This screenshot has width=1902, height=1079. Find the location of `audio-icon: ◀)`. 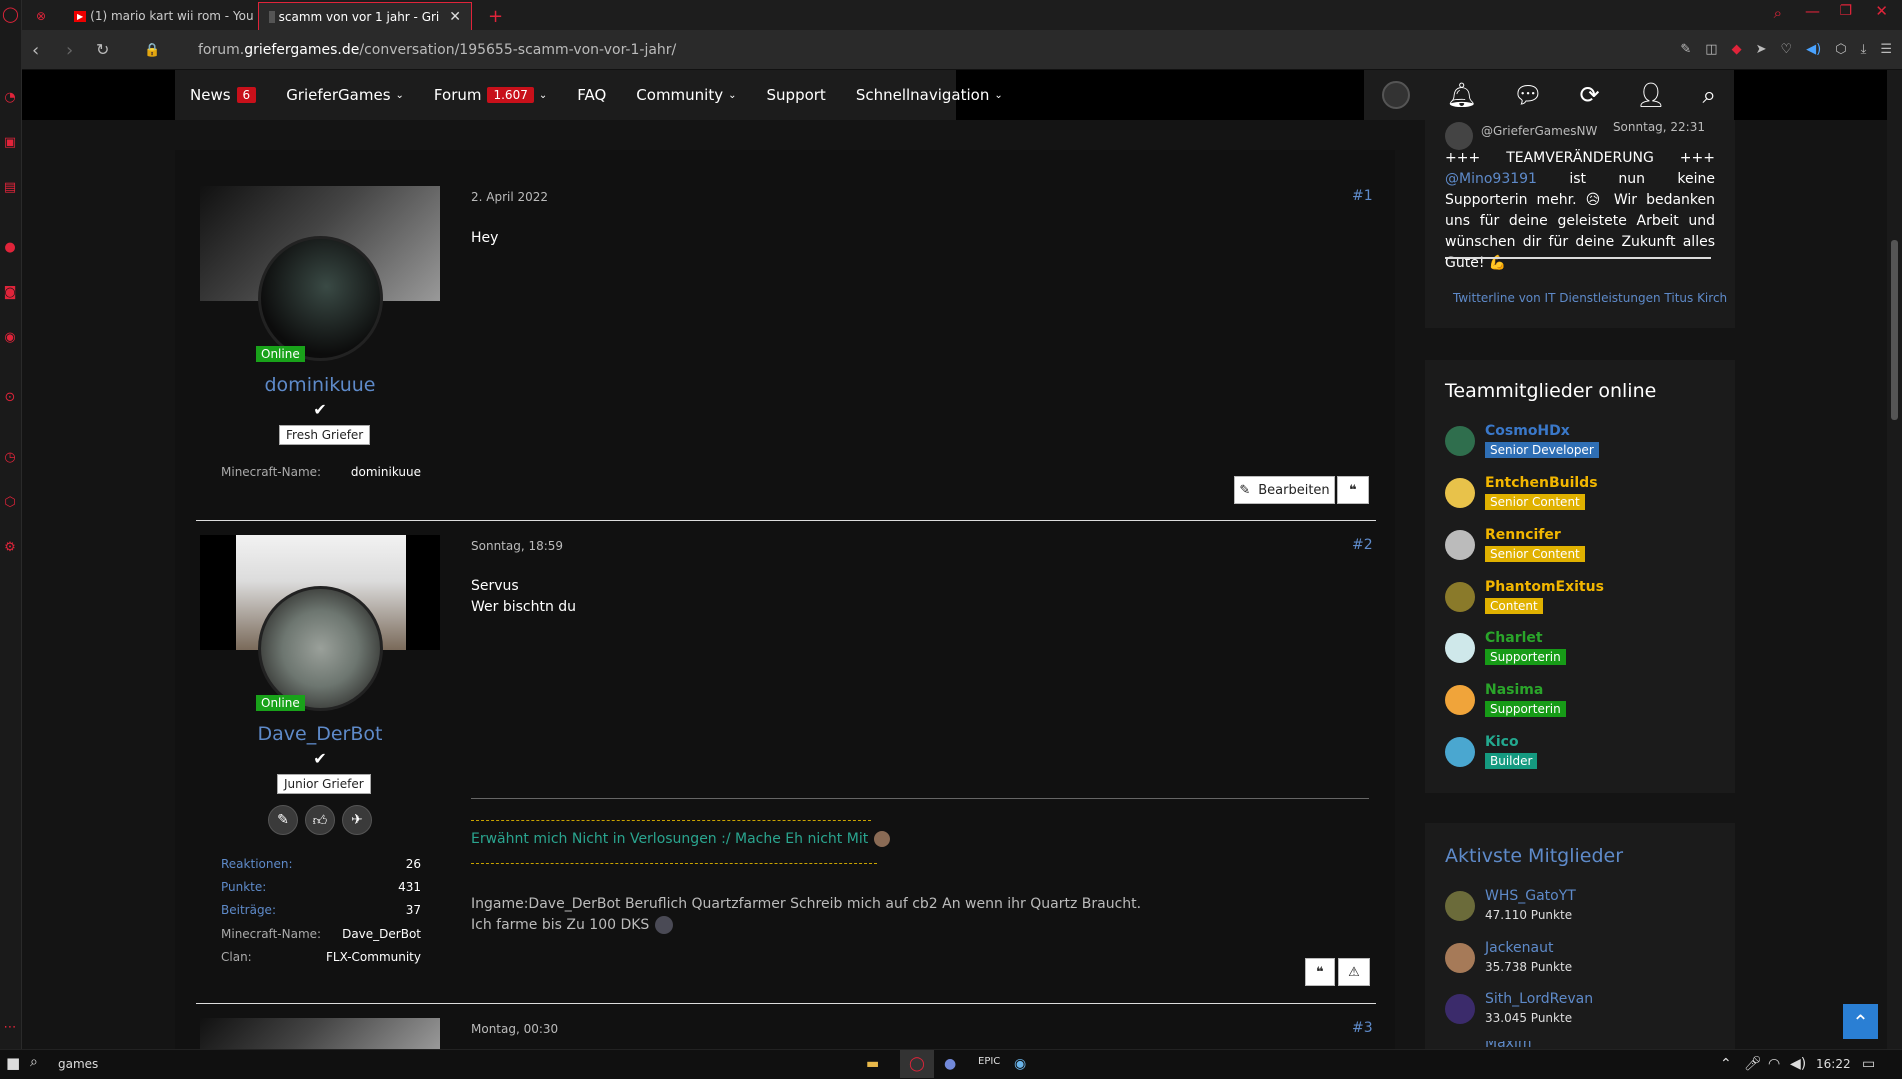

audio-icon: ◀) is located at coordinates (1813, 49).